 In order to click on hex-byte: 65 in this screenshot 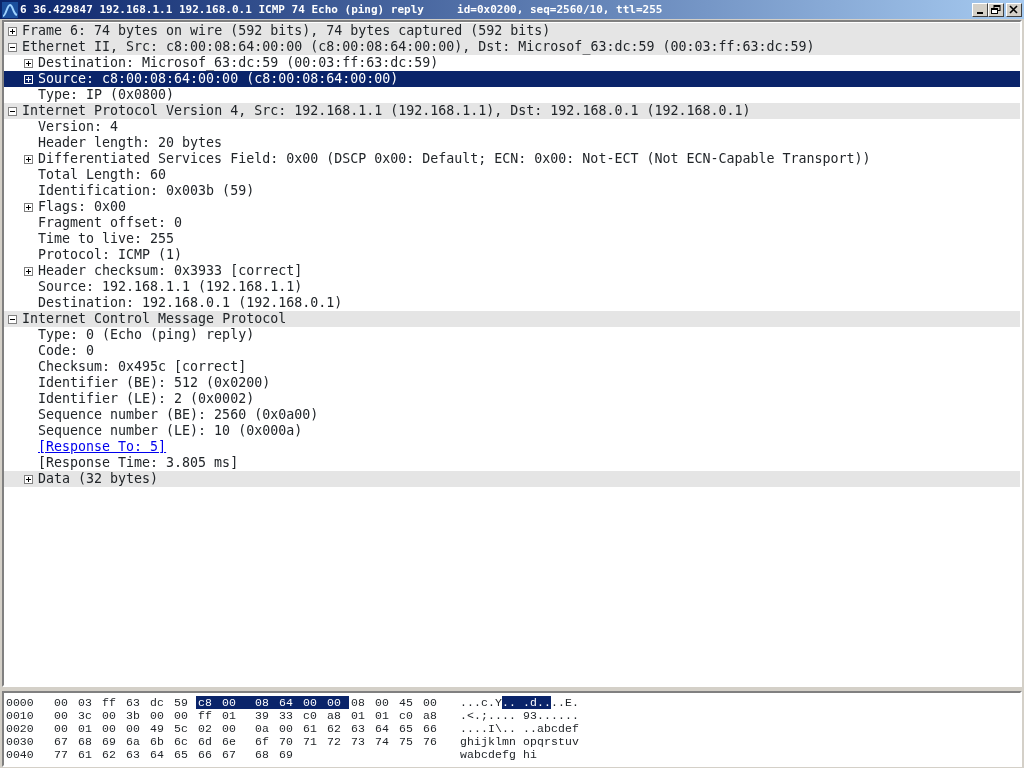, I will do `click(184, 754)`.